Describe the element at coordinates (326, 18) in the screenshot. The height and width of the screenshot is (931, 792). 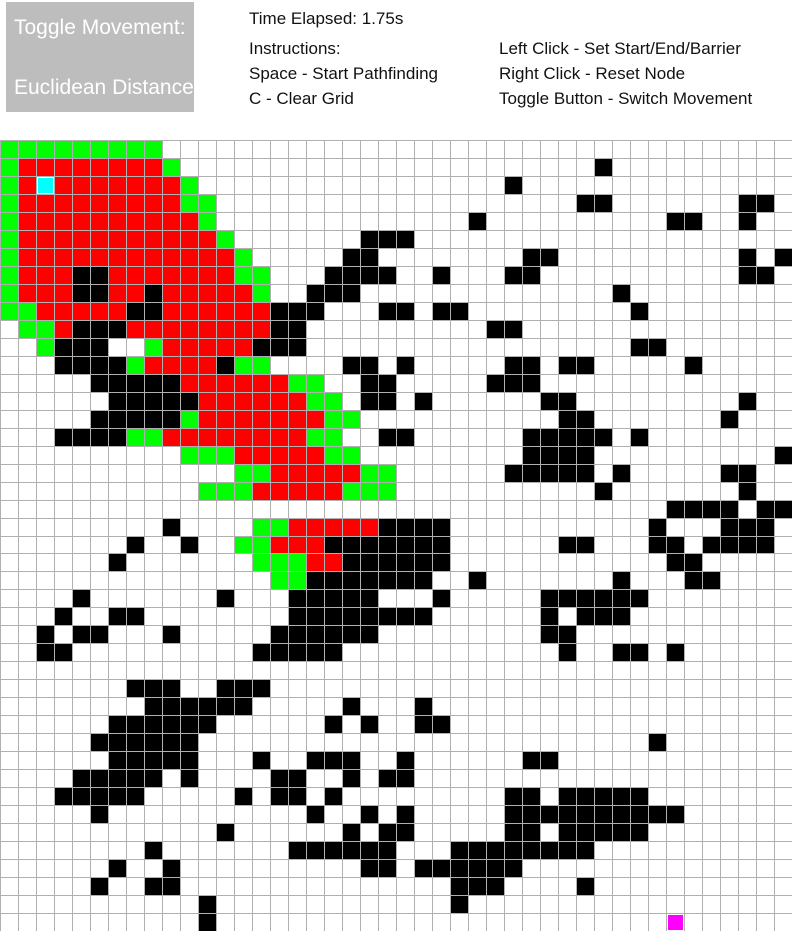
I see `time-elapsed: Time Elapsed: 1.75s` at that location.